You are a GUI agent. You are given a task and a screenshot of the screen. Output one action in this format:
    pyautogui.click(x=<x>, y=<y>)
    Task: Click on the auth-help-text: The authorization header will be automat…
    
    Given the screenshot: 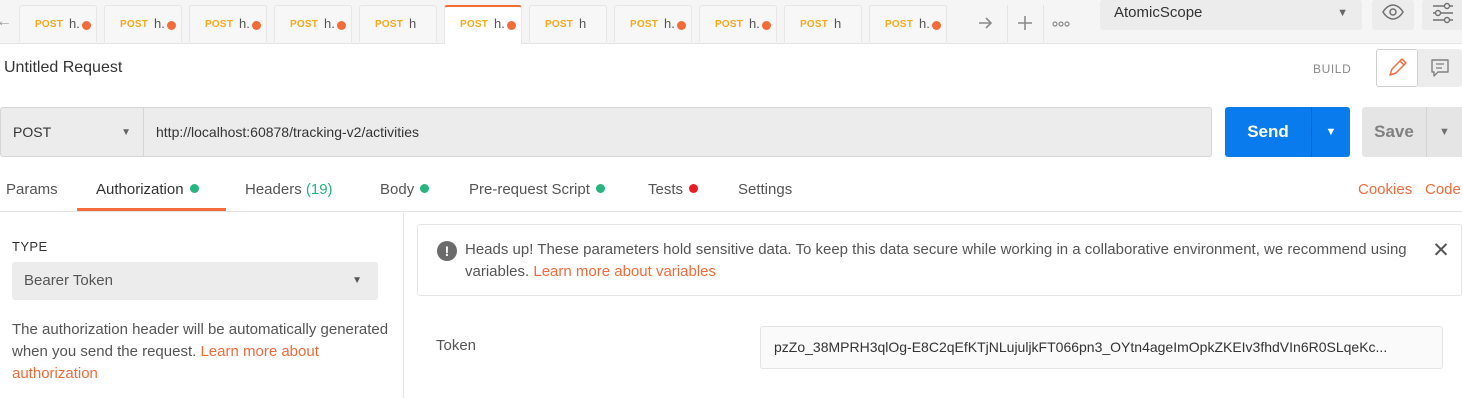 What is the action you would take?
    pyautogui.click(x=201, y=352)
    